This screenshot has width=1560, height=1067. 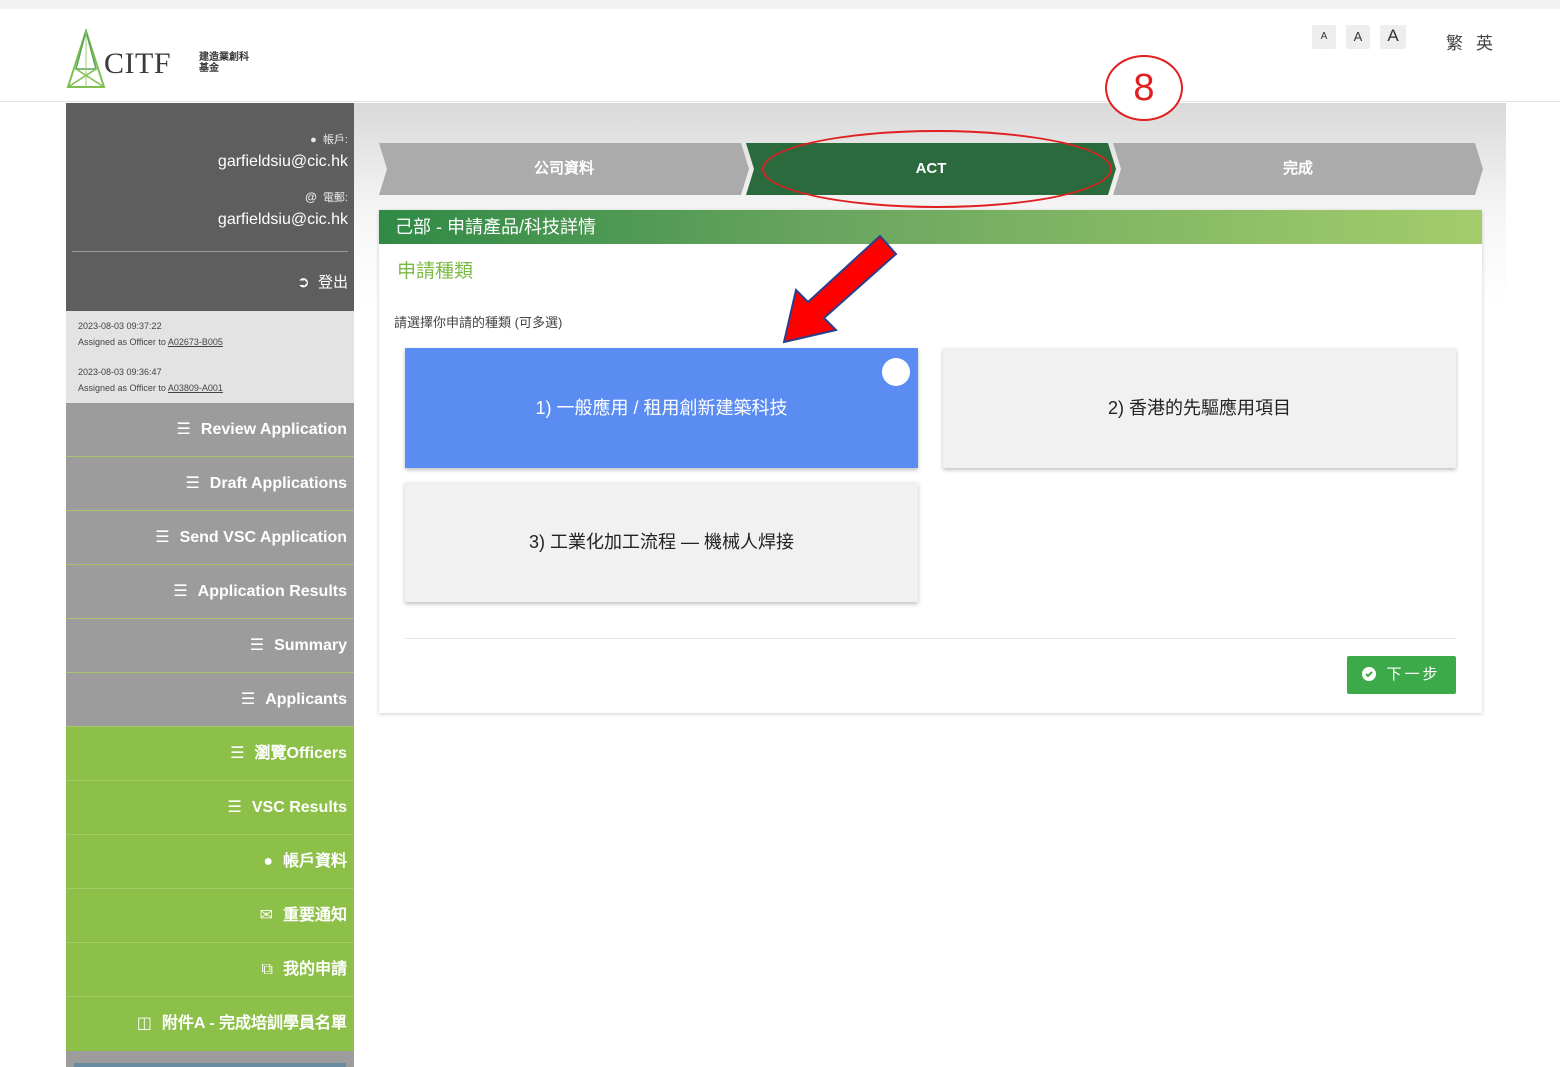 What do you see at coordinates (210, 700) in the screenshot?
I see `sidebar-item-applicants: ☰ Applicants` at bounding box center [210, 700].